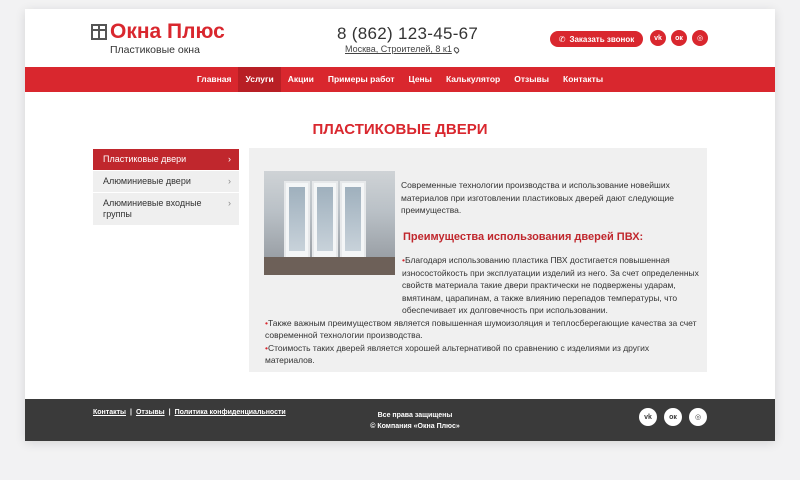  I want to click on sidebar-item-label: Алюминиевые двери, so click(147, 181).